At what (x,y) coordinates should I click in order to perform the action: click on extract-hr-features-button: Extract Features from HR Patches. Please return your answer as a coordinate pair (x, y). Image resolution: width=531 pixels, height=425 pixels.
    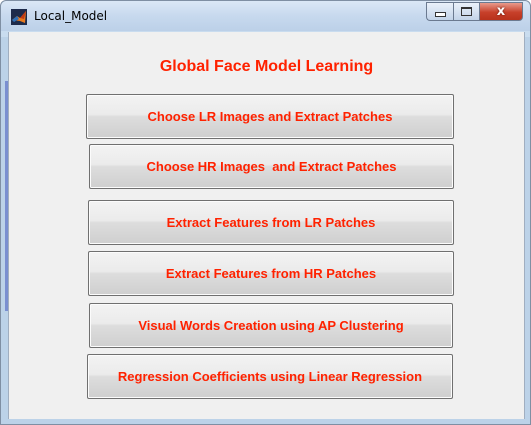
    Looking at the image, I should click on (271, 273).